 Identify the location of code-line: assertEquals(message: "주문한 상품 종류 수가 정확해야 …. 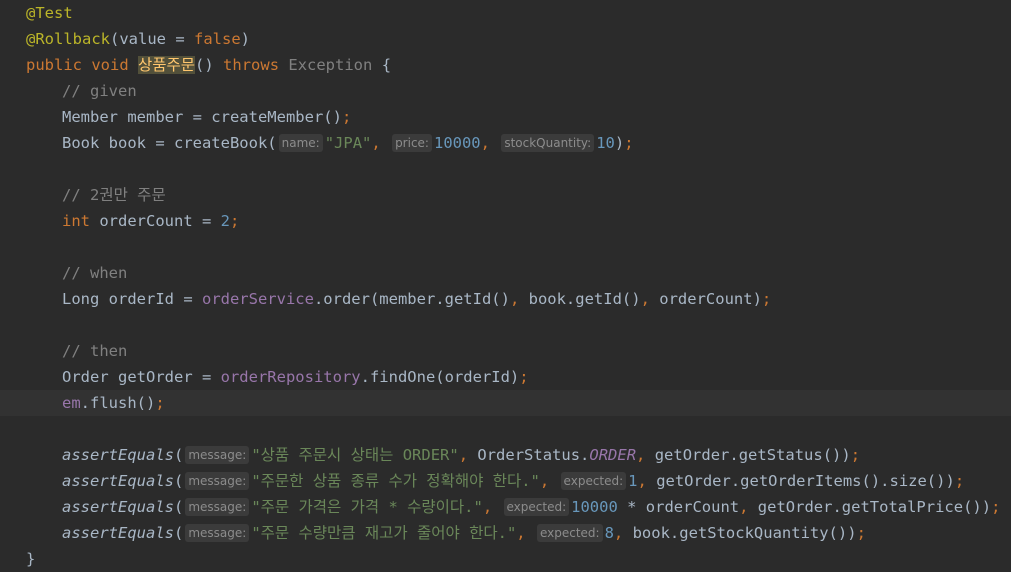
(505, 481).